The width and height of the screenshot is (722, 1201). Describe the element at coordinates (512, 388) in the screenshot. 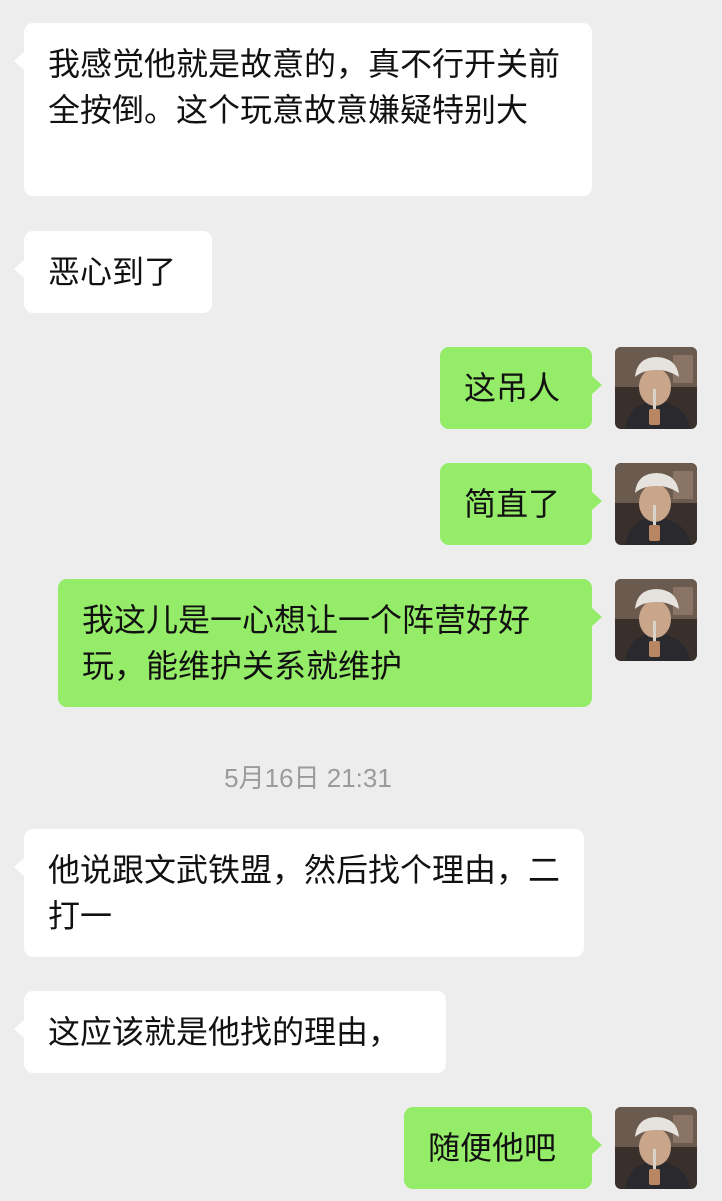

I see `message-text: 这吊人` at that location.